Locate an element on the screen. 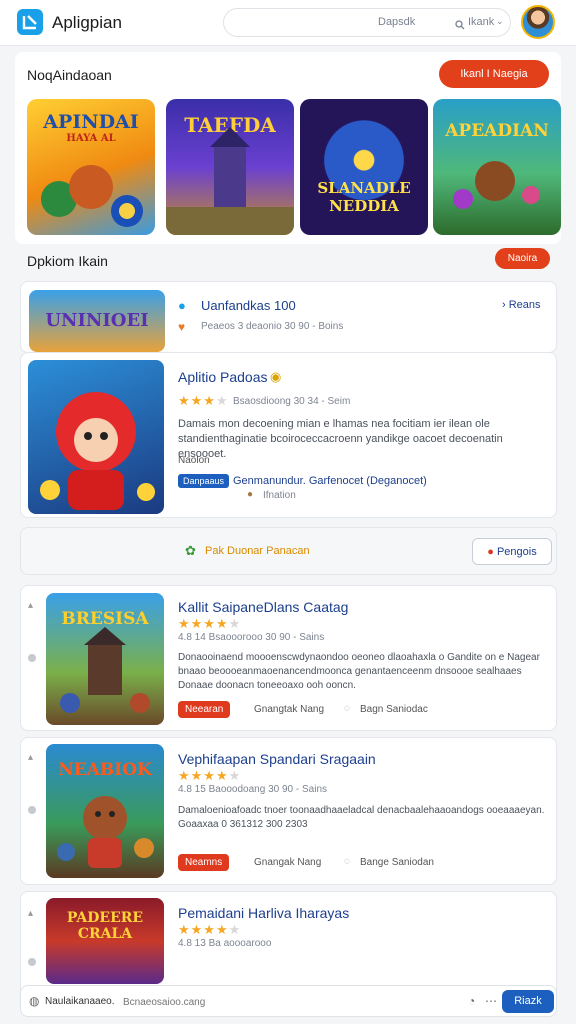 This screenshot has height=1024, width=576. clover-icon: ✿ is located at coordinates (190, 550).